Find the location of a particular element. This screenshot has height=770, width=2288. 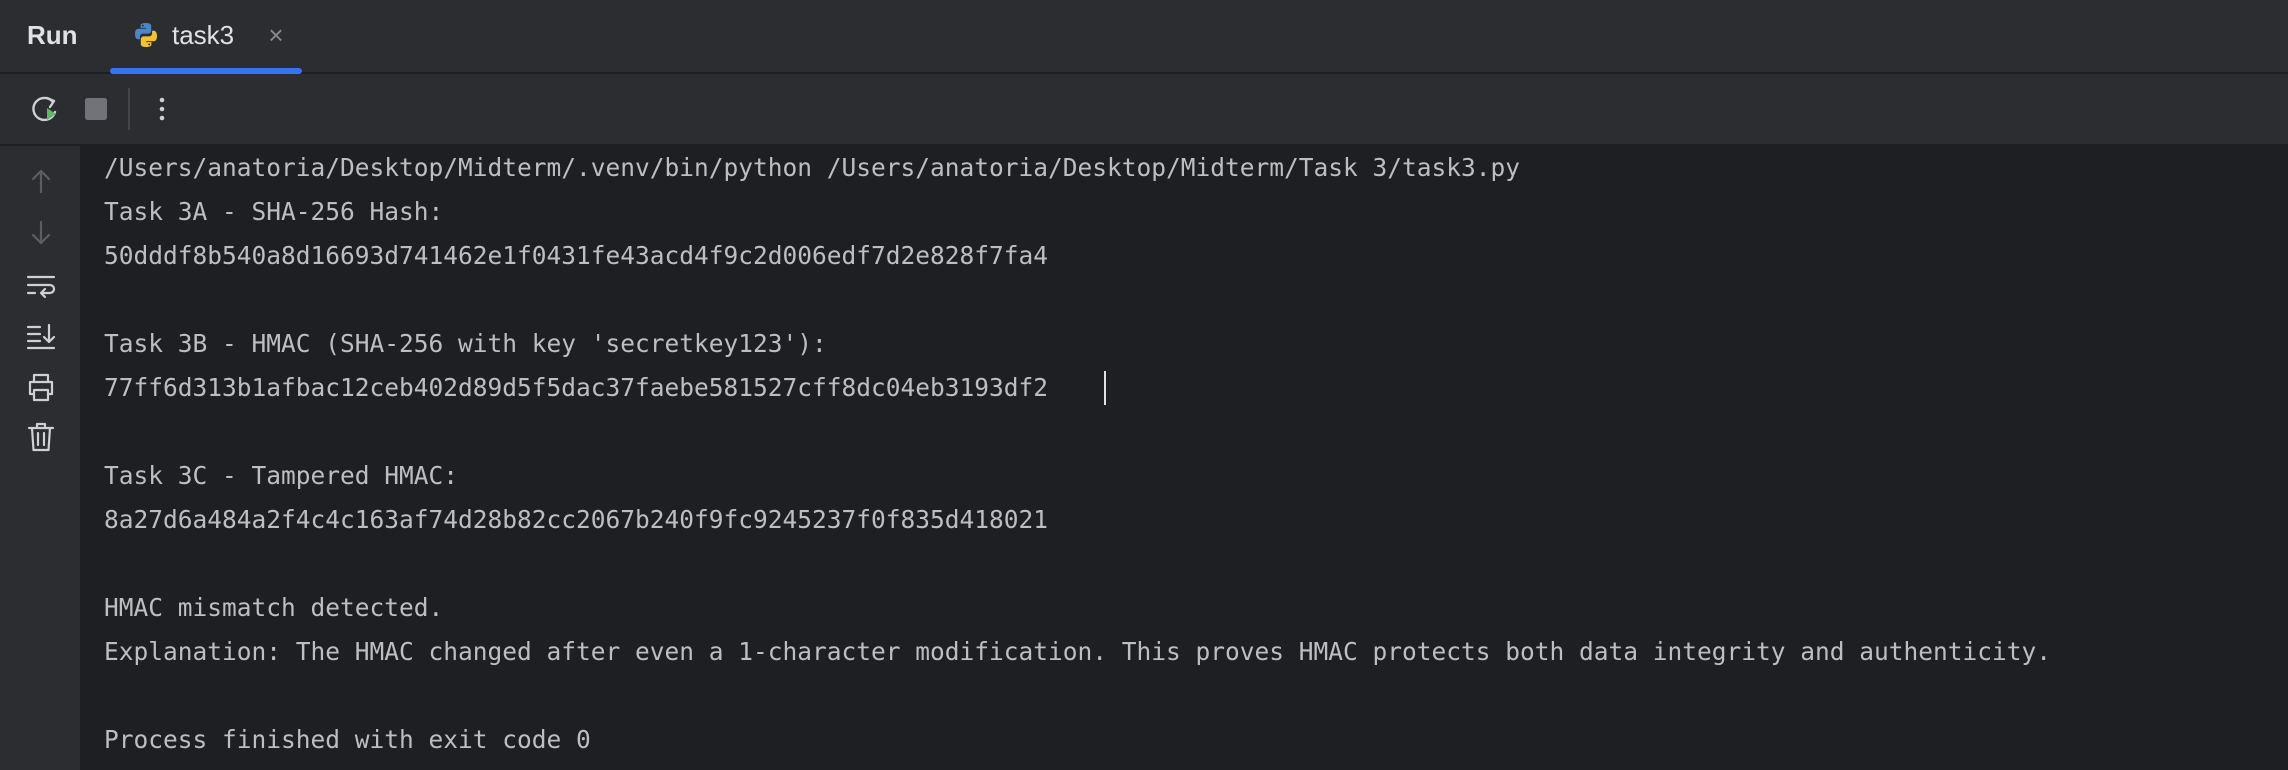

rerun-icon is located at coordinates (45, 109).